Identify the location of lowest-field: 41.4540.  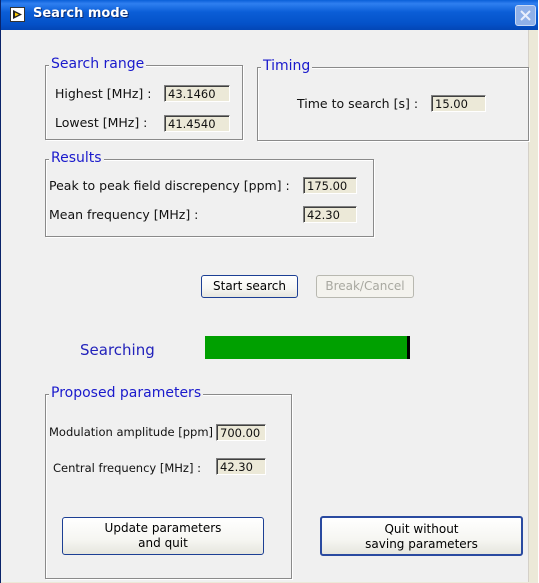
(197, 123).